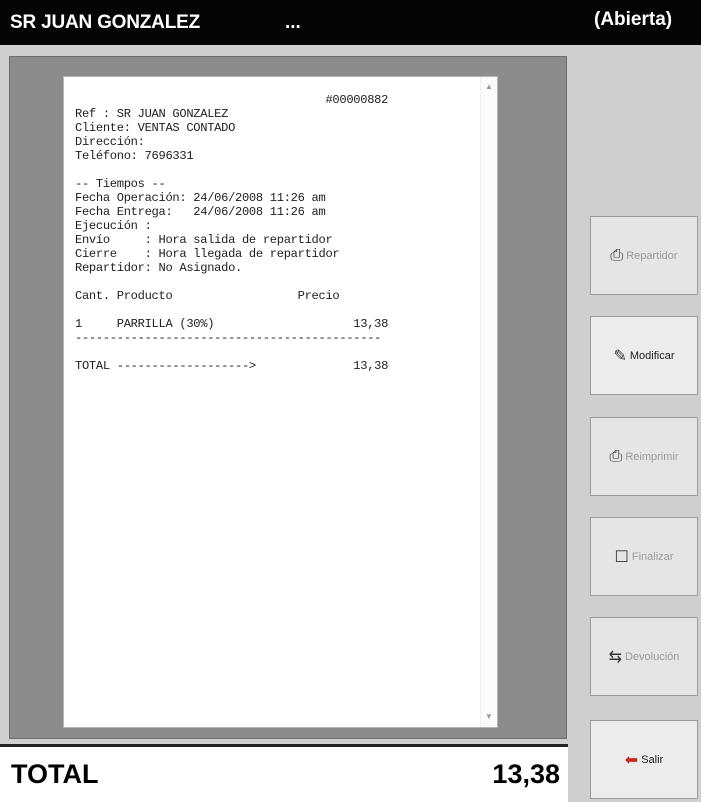 The height and width of the screenshot is (802, 701). I want to click on devolucion-button: ⇆ Devolución, so click(644, 656).